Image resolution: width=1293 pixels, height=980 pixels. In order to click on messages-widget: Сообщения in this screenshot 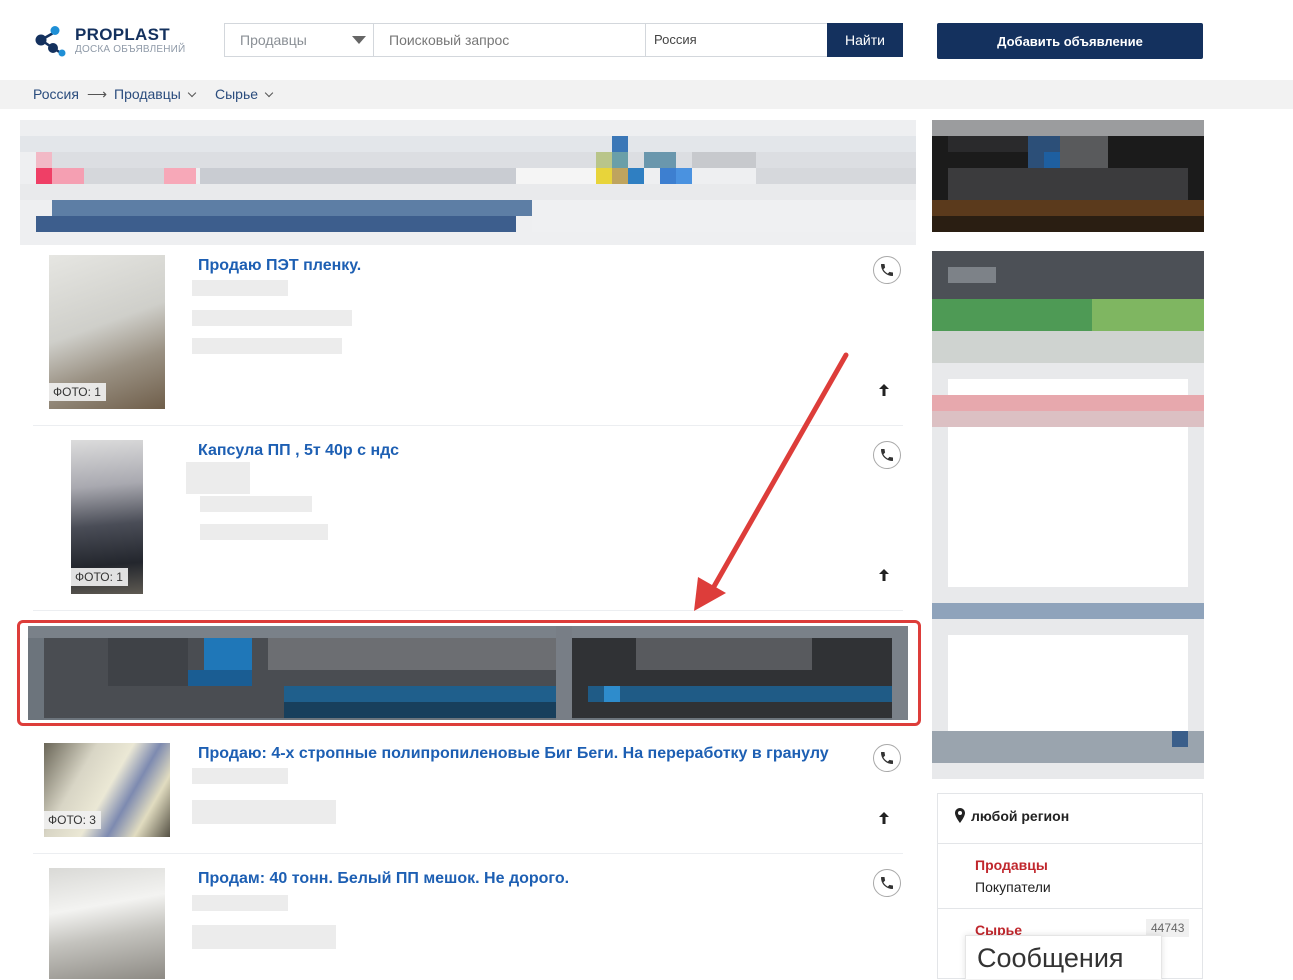, I will do `click(1063, 957)`.